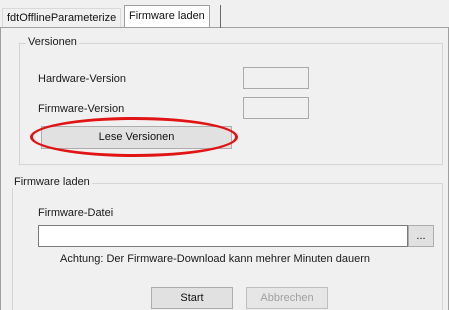  What do you see at coordinates (220, 16) in the screenshot?
I see `tab-edge` at bounding box center [220, 16].